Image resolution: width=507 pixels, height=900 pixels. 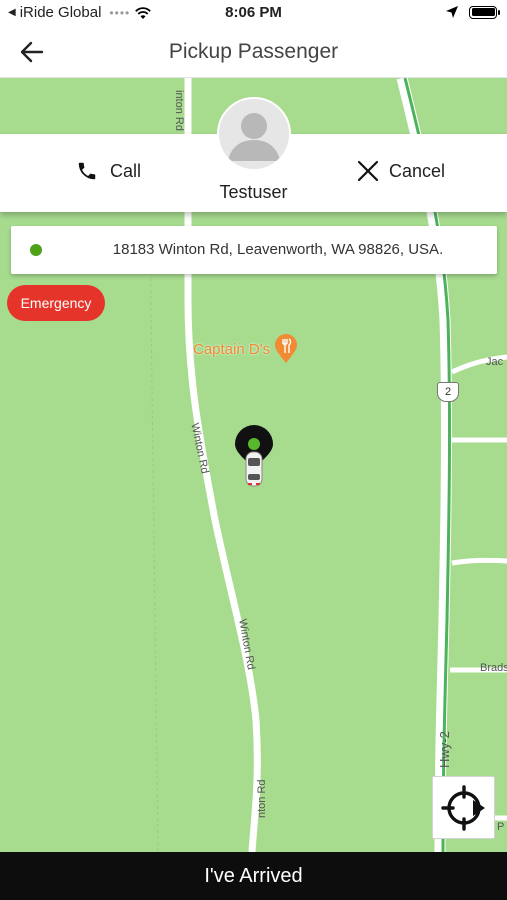 What do you see at coordinates (501, 827) in the screenshot?
I see `road-label-p: P` at bounding box center [501, 827].